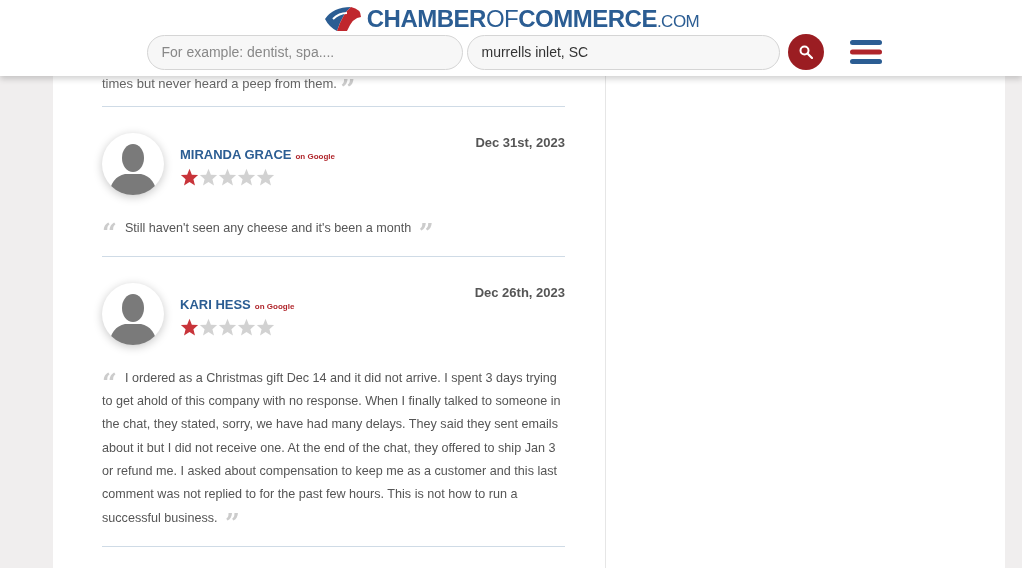 Image resolution: width=1022 pixels, height=568 pixels. What do you see at coordinates (865, 52) in the screenshot?
I see `menu-icon` at bounding box center [865, 52].